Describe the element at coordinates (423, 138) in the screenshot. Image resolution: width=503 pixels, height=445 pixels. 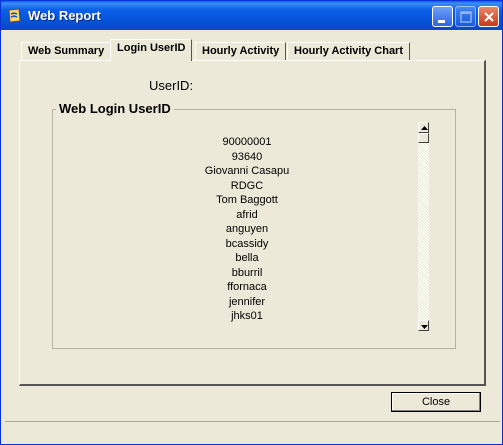
I see `scroll-thumb` at that location.